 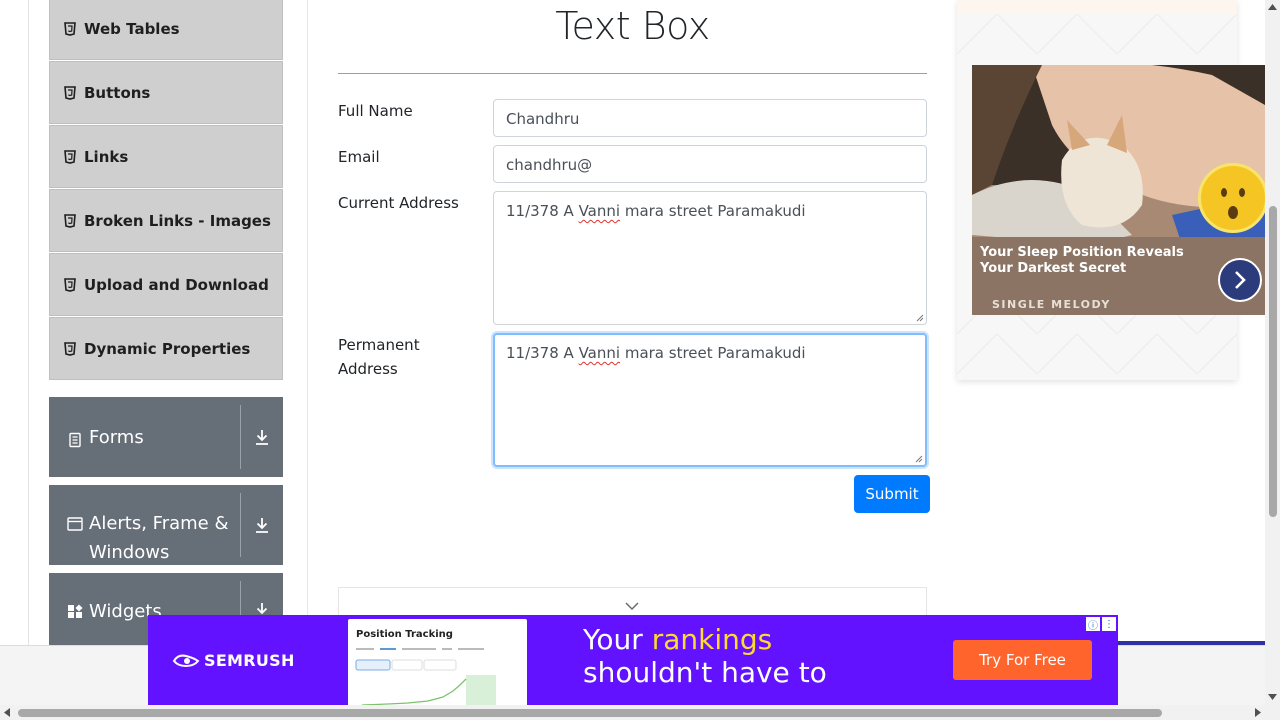 I want to click on product-screenshot: Position Tracking, so click(x=437, y=662).